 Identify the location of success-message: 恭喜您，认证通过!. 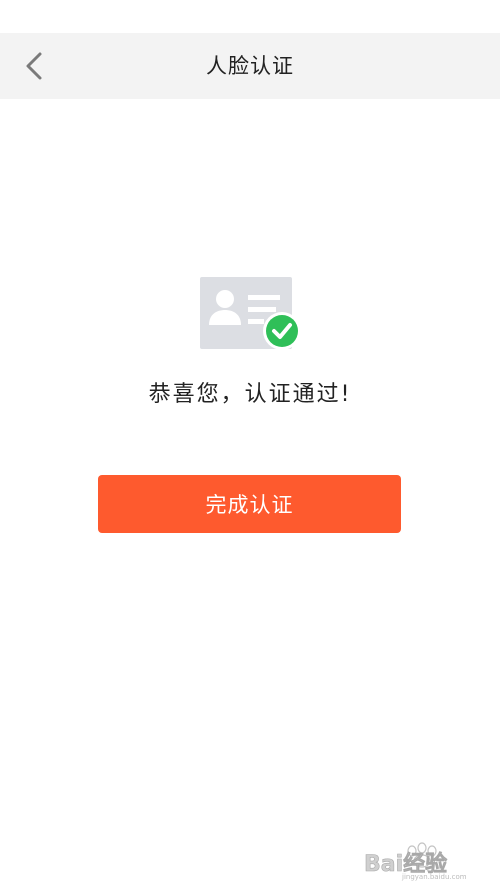
(250, 394).